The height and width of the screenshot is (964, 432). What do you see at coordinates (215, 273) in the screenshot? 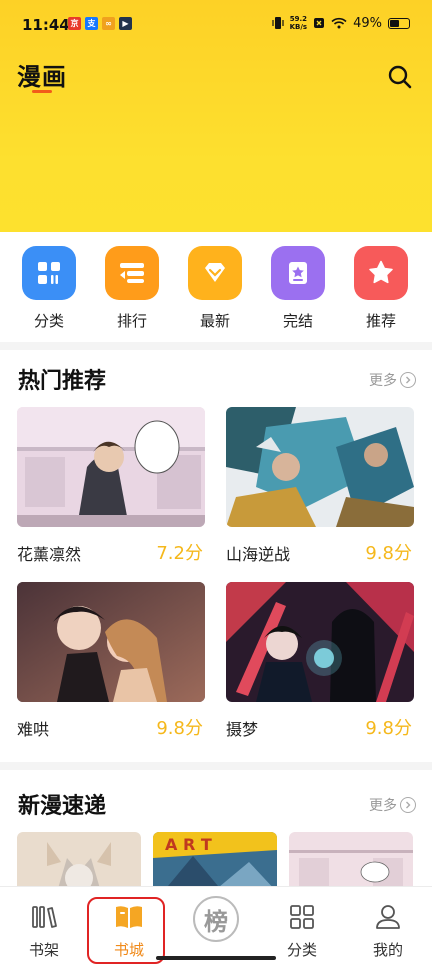
I see `diamond-icon` at bounding box center [215, 273].